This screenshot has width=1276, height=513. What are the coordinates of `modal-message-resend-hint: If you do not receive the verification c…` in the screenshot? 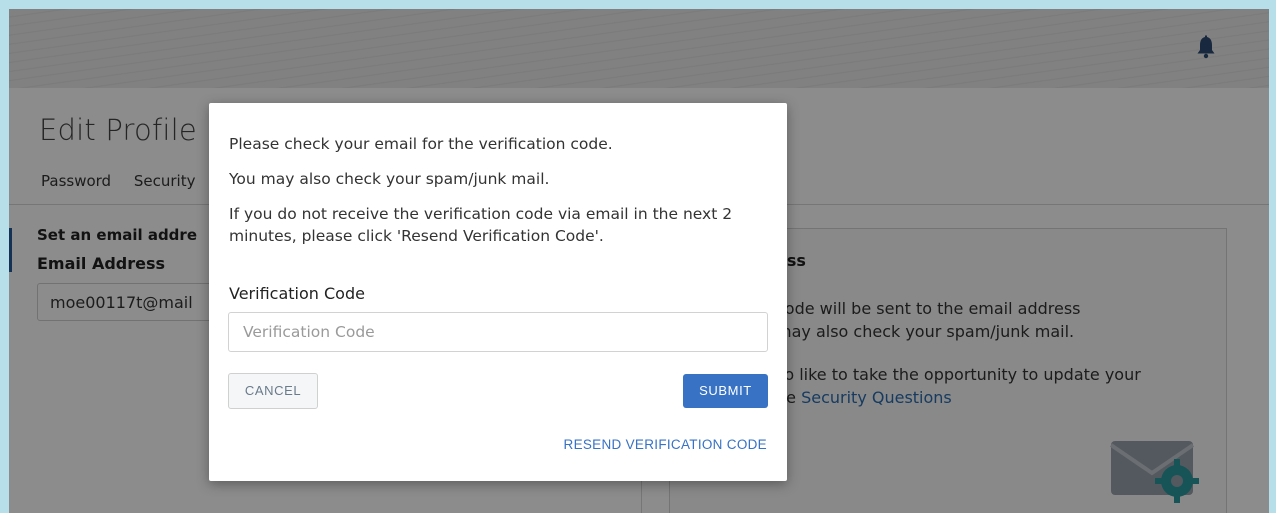 It's located at (481, 225).